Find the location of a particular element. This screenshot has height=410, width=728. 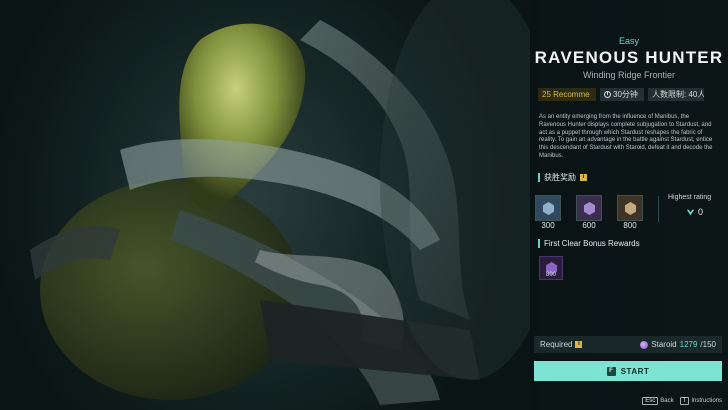

footer-hints: Esc Back T Instructions is located at coordinates (682, 401).